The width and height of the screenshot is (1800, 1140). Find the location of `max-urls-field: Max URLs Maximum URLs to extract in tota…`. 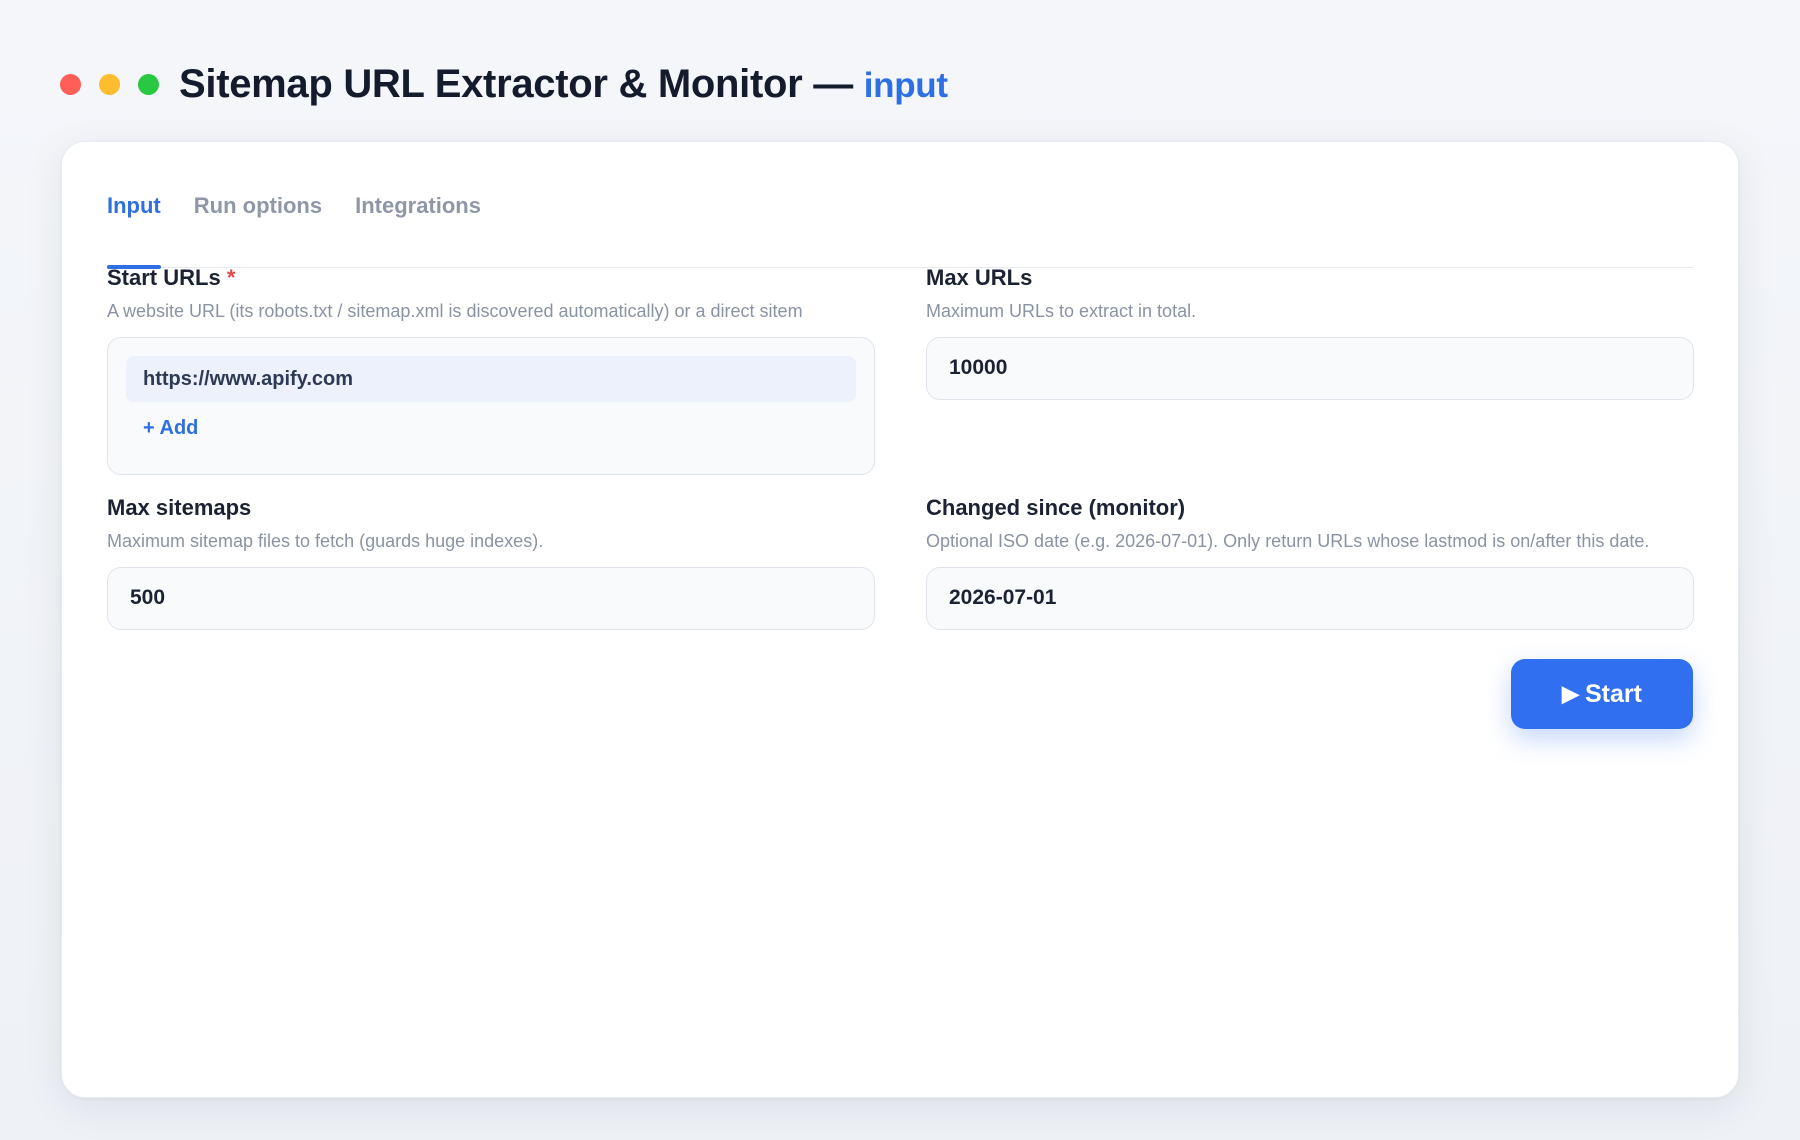

max-urls-field: Max URLs Maximum URLs to extract in tota… is located at coordinates (1310, 332).